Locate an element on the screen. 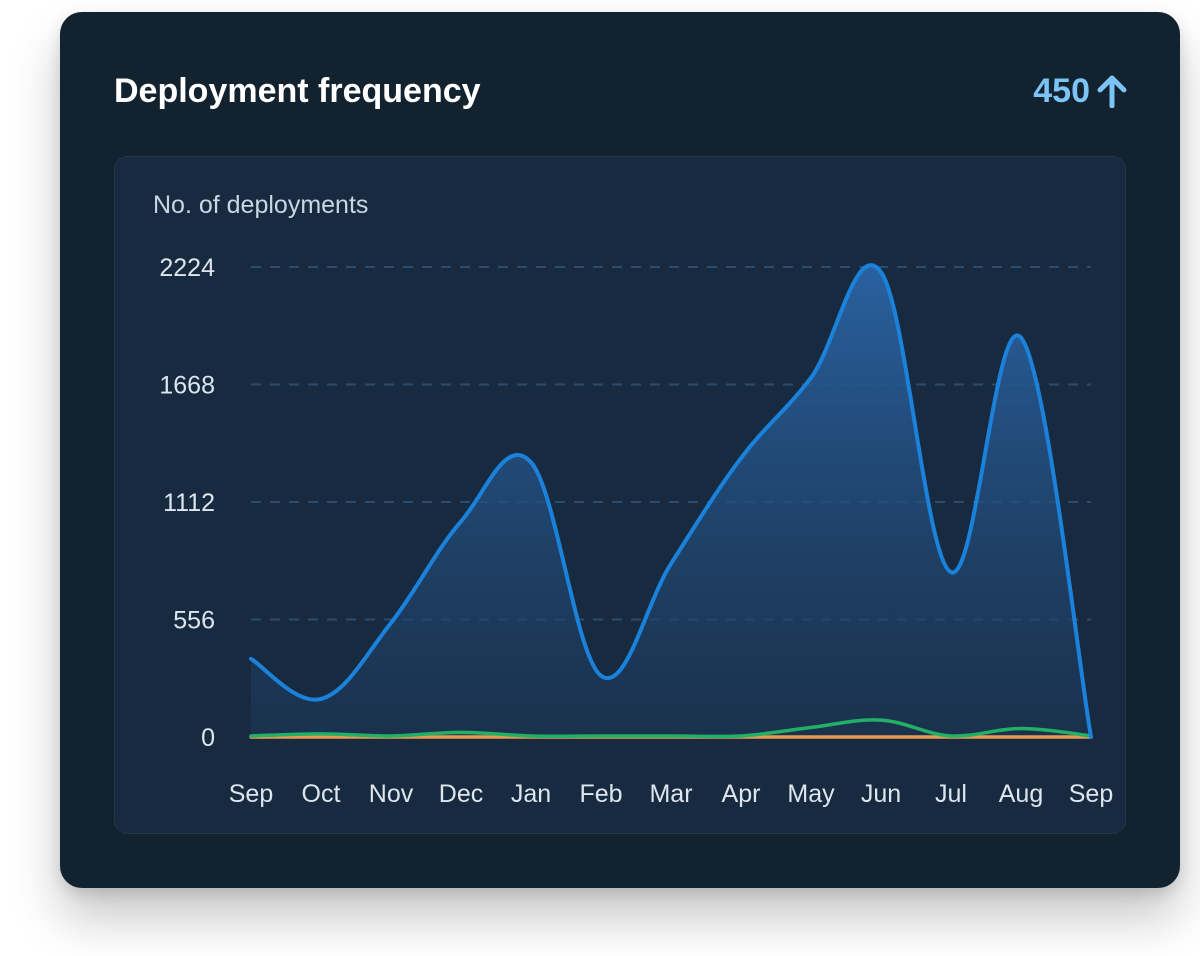 The width and height of the screenshot is (1200, 956). arrow-up-icon is located at coordinates (1112, 91).